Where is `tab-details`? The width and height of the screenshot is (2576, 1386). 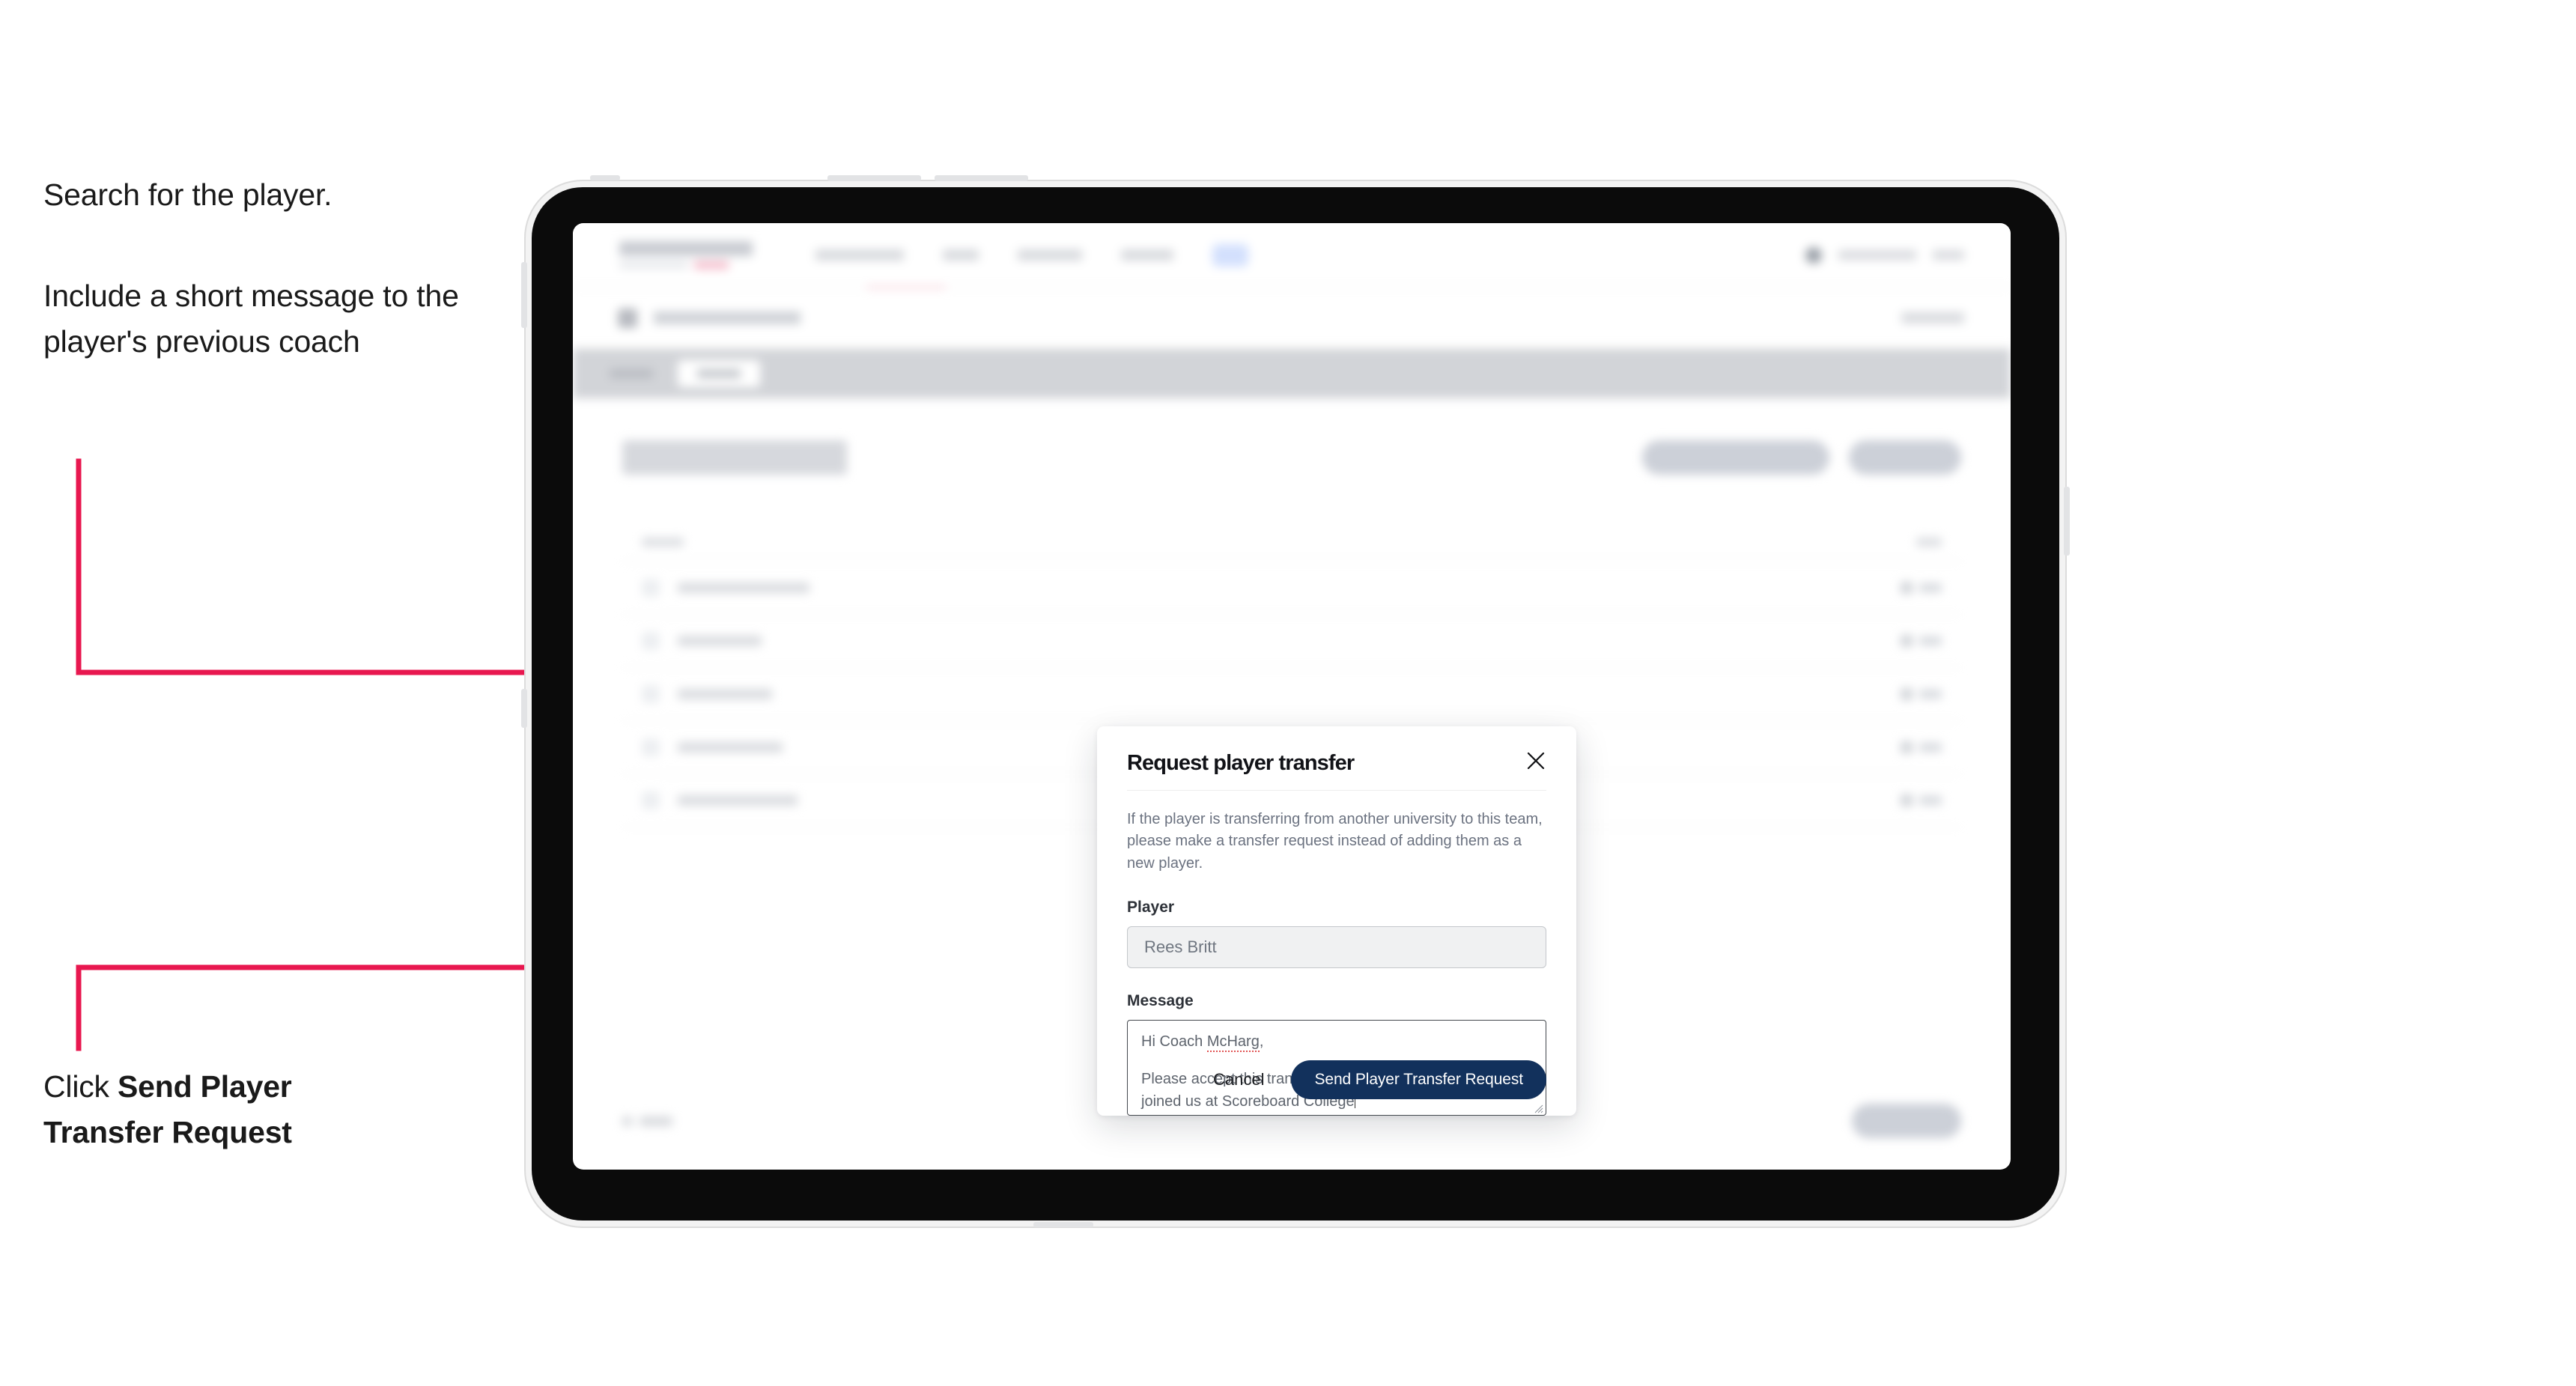
tab-details is located at coordinates (631, 374).